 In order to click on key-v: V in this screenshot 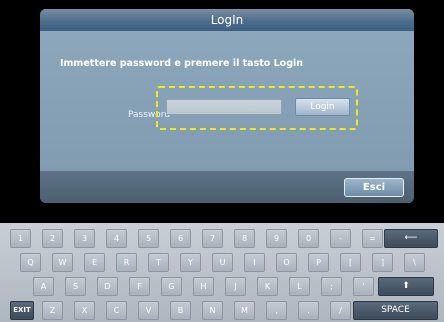, I will do `click(148, 310)`.